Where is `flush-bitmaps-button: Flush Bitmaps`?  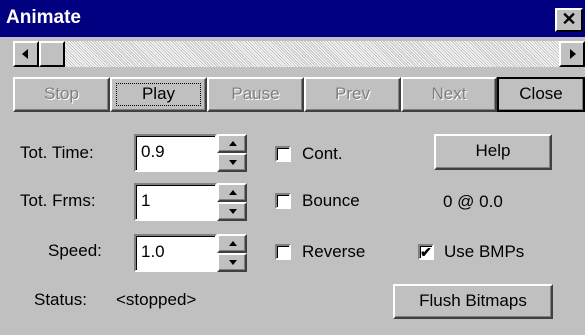
flush-bitmaps-button: Flush Bitmaps is located at coordinates (473, 301).